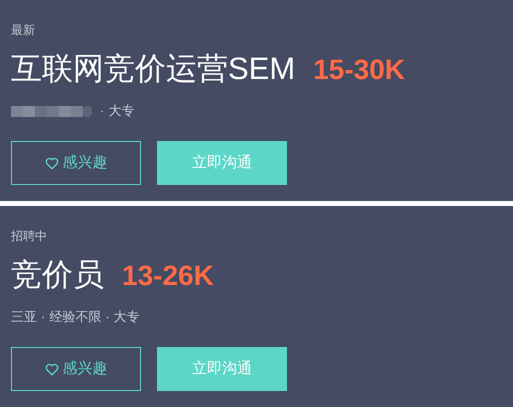 This screenshot has height=407, width=513. What do you see at coordinates (29, 236) in the screenshot?
I see `job-status: 招聘中` at bounding box center [29, 236].